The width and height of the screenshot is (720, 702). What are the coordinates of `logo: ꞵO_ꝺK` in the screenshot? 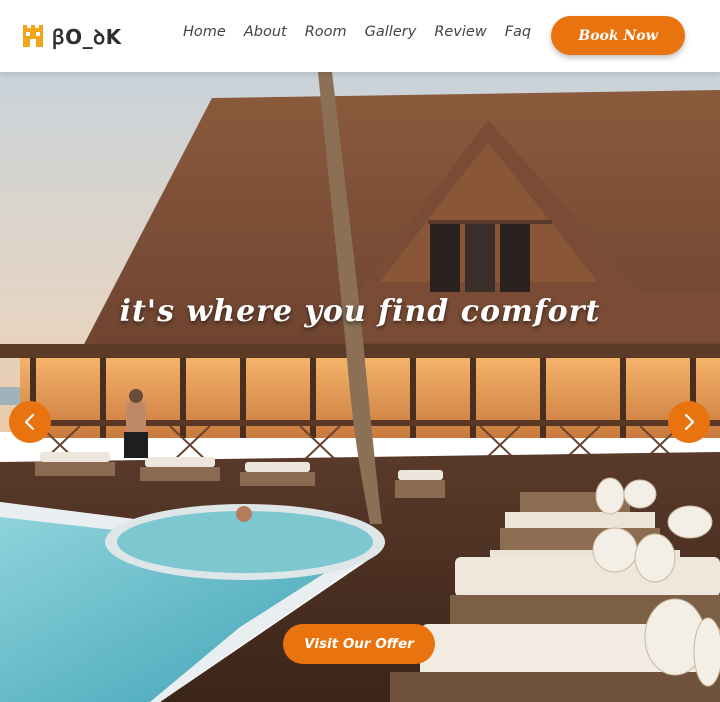 It's located at (72, 36).